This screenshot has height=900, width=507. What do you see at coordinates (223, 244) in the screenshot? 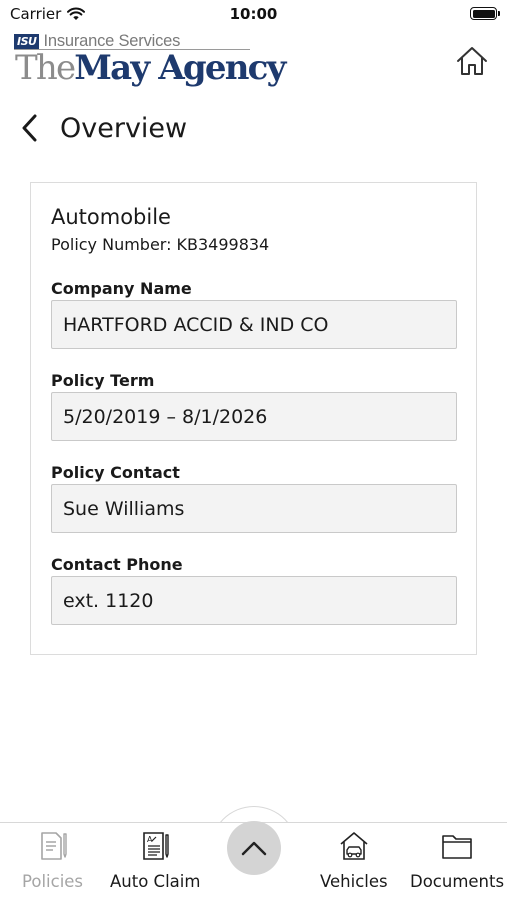
I see `policy-number-value: KB3499834` at bounding box center [223, 244].